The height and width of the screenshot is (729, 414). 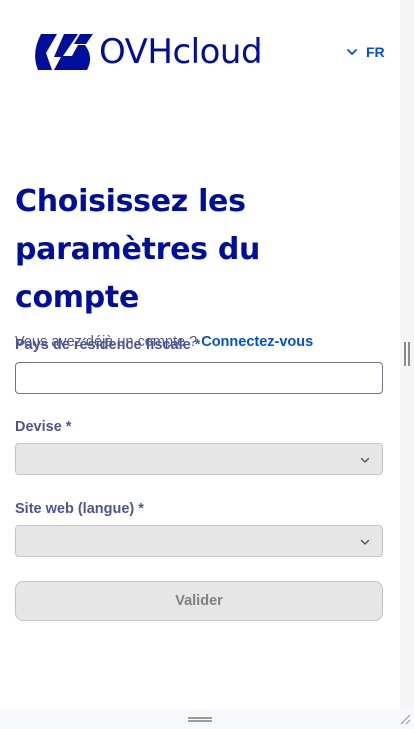 What do you see at coordinates (199, 378) in the screenshot?
I see `country-input` at bounding box center [199, 378].